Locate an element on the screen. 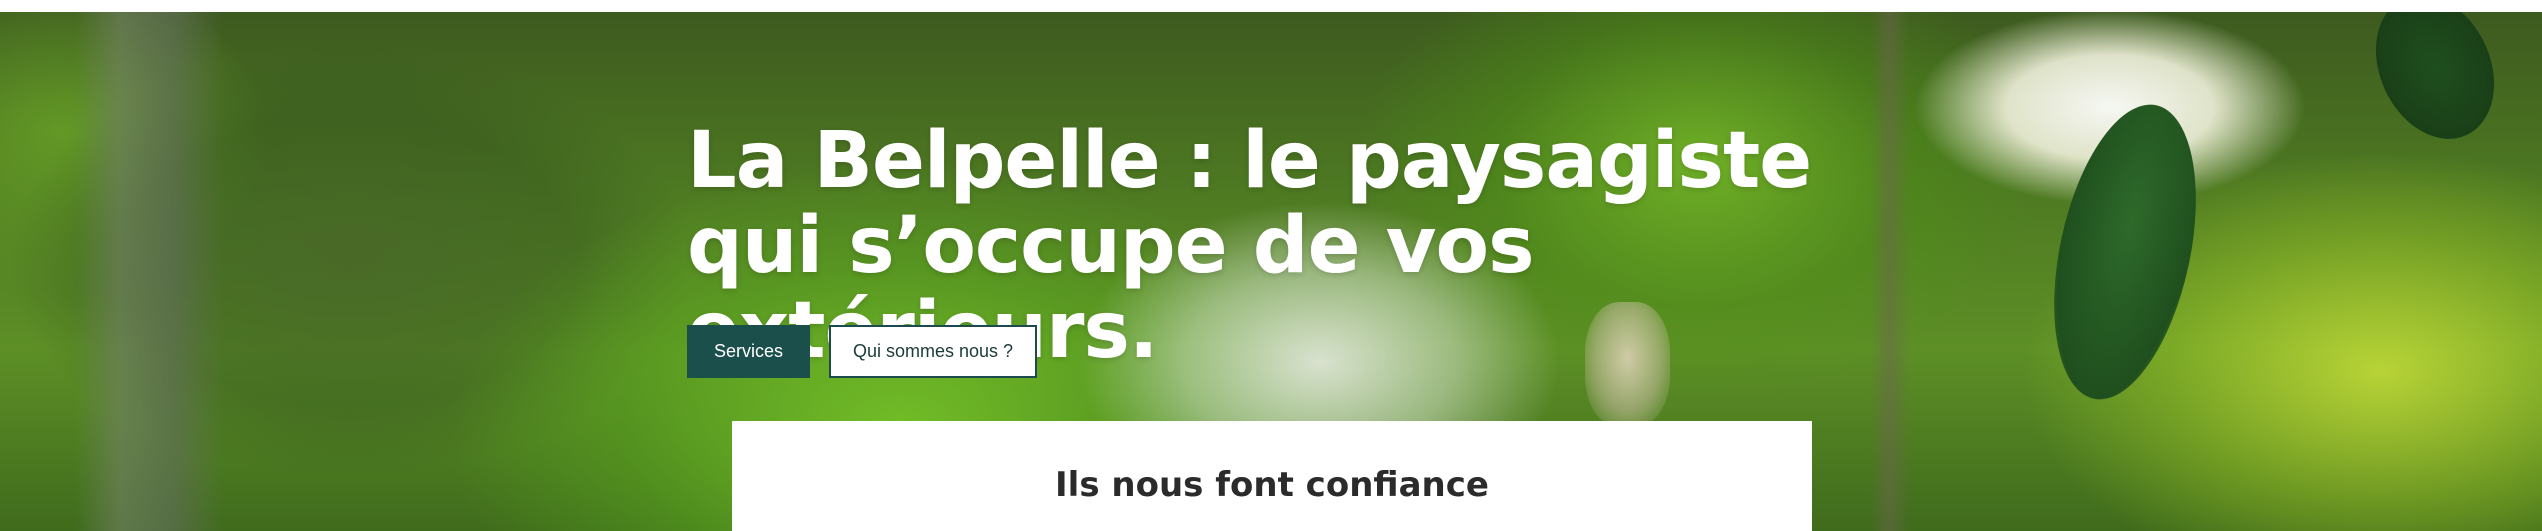 The image size is (2542, 531). services-button: Services is located at coordinates (748, 351).